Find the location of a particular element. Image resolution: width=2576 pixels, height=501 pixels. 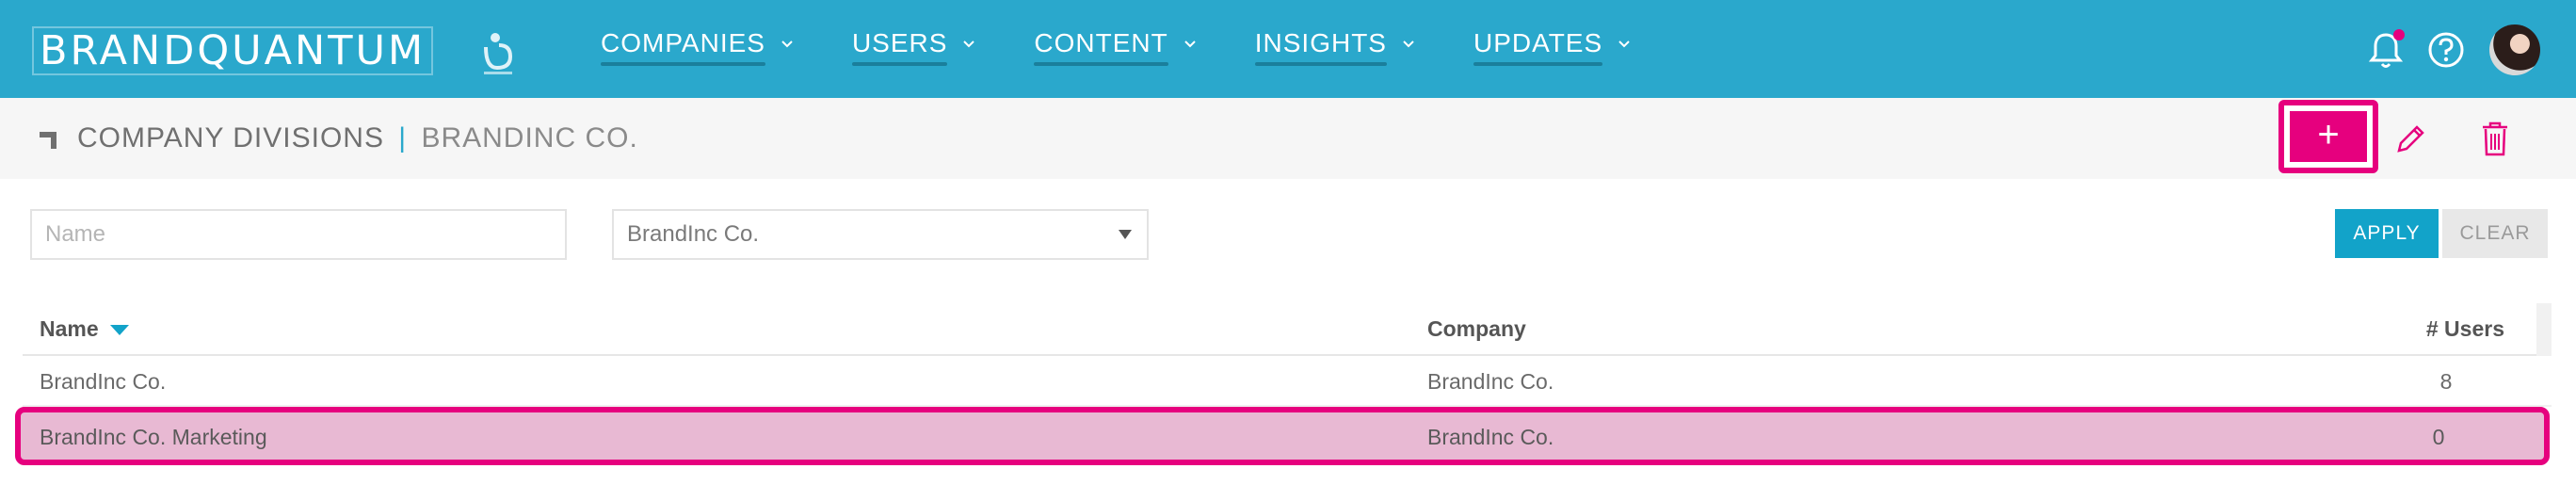

sort-desc-icon is located at coordinates (119, 330).